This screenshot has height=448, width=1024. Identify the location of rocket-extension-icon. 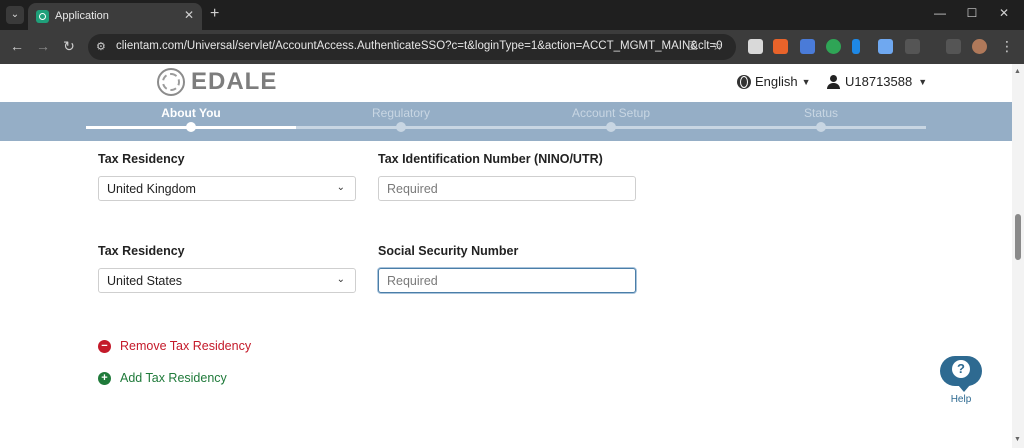
(885, 46).